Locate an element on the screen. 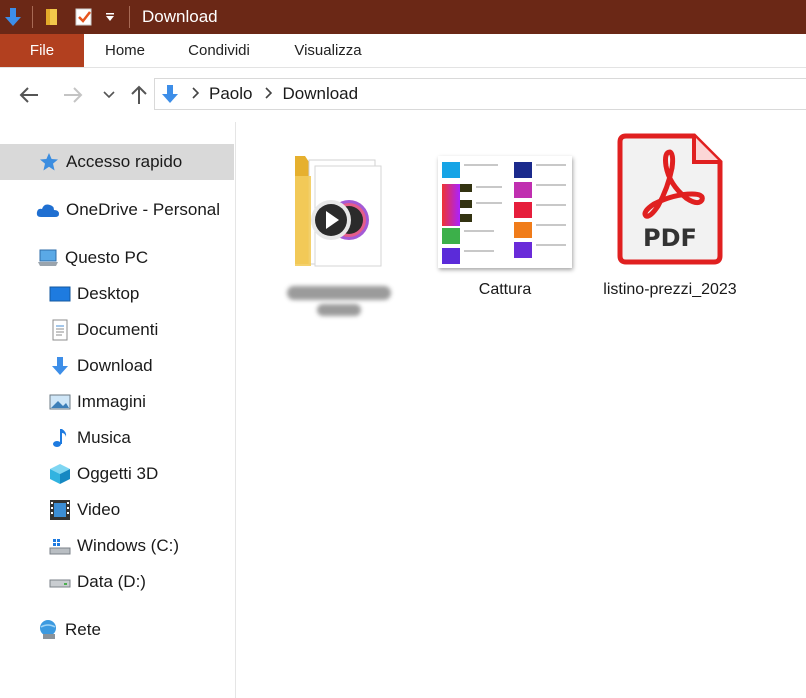 The height and width of the screenshot is (698, 806). screenshot-preview is located at coordinates (505, 212).